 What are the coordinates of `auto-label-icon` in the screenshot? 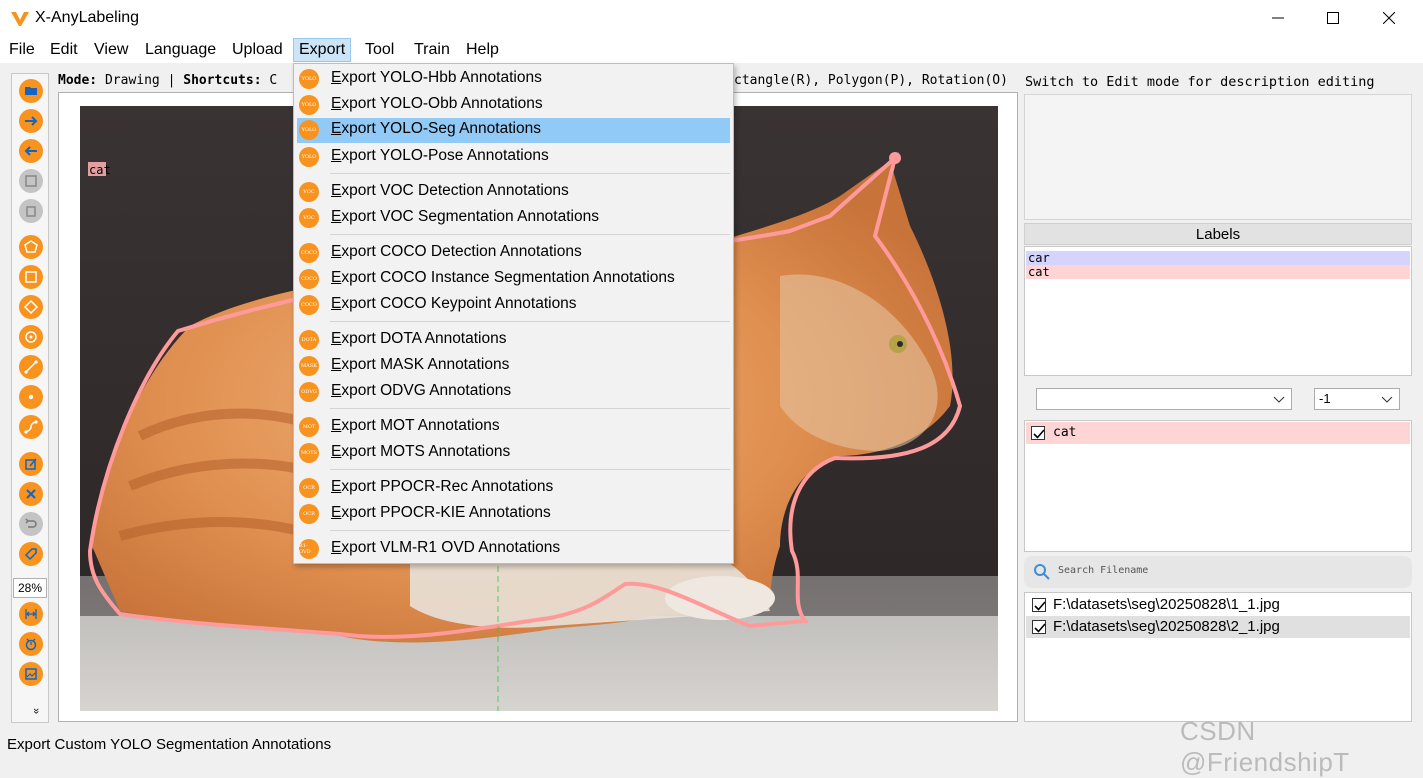 It's located at (31, 644).